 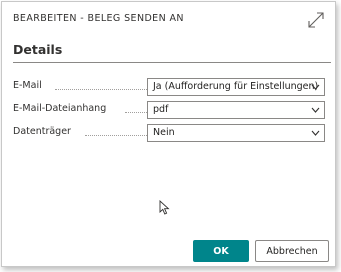 I want to click on mouse-cursor-icon, so click(x=164, y=207).